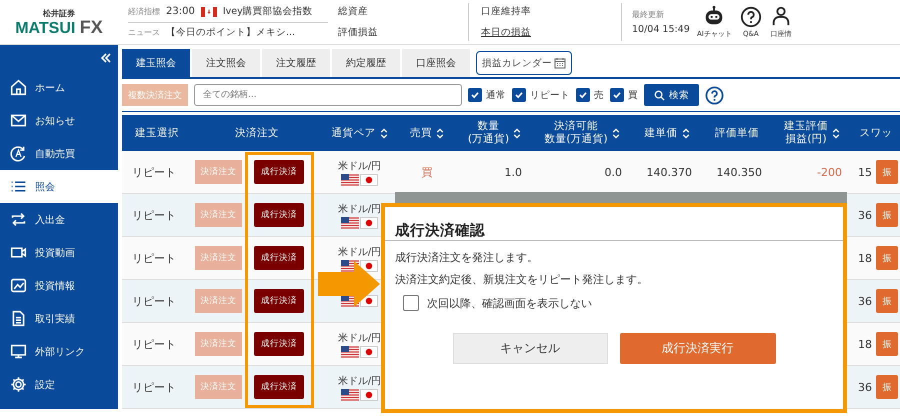 Image resolution: width=900 pixels, height=418 pixels. I want to click on search-button: 検索, so click(671, 95).